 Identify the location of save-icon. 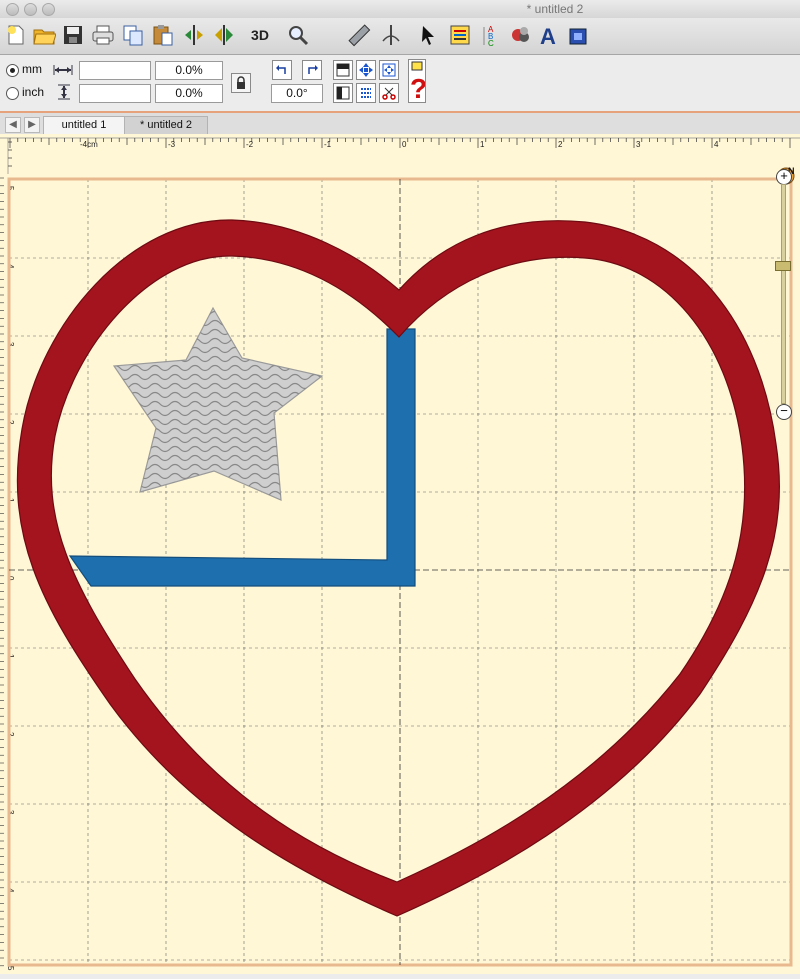
(73, 35).